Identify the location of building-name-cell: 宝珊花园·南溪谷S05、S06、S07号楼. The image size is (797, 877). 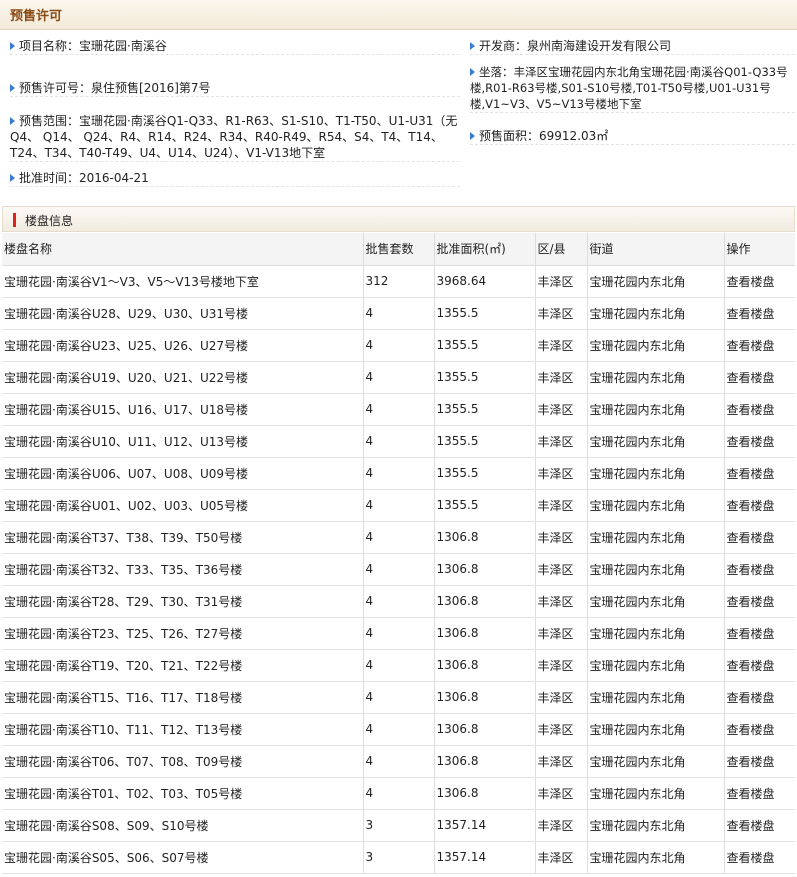
(182, 857).